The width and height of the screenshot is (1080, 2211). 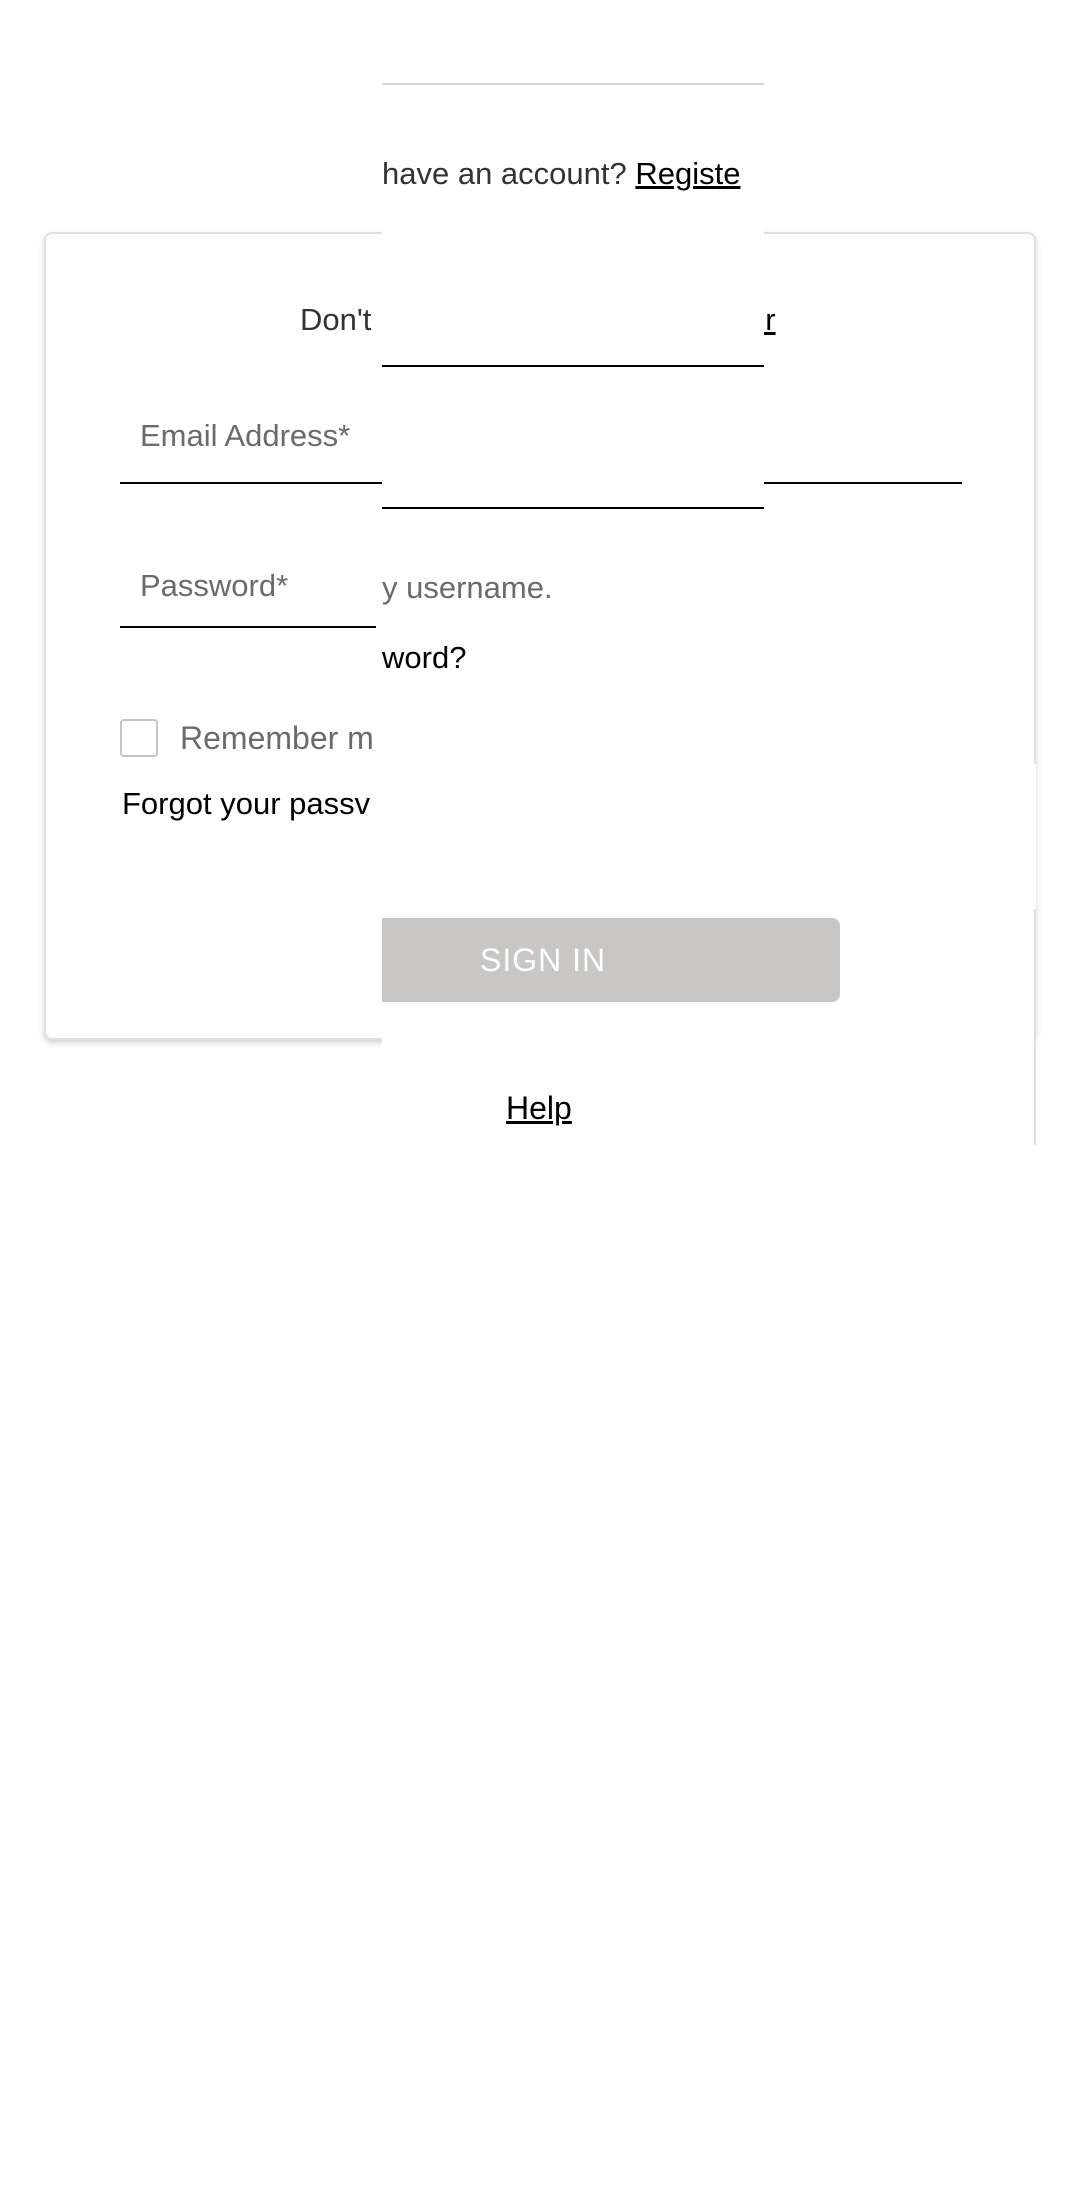 I want to click on remember-me-row: Remember m, so click(x=247, y=738).